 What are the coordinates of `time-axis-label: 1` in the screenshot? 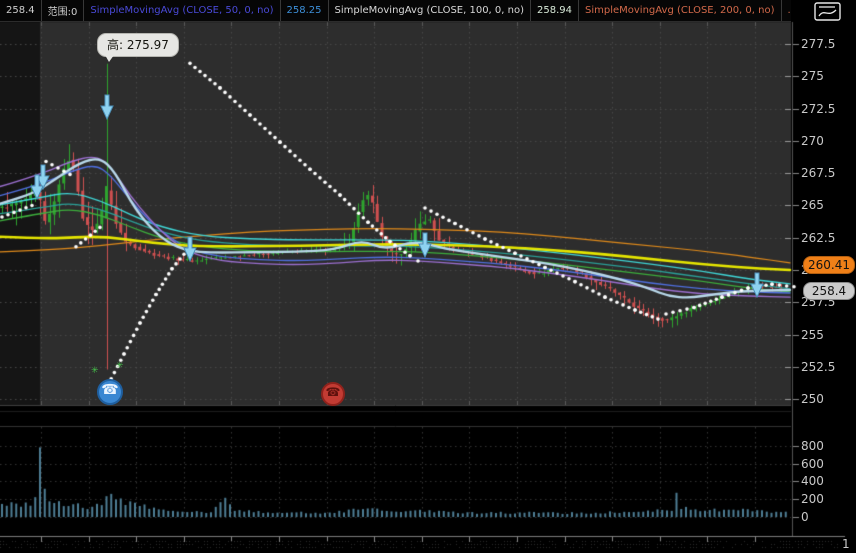 It's located at (846, 544).